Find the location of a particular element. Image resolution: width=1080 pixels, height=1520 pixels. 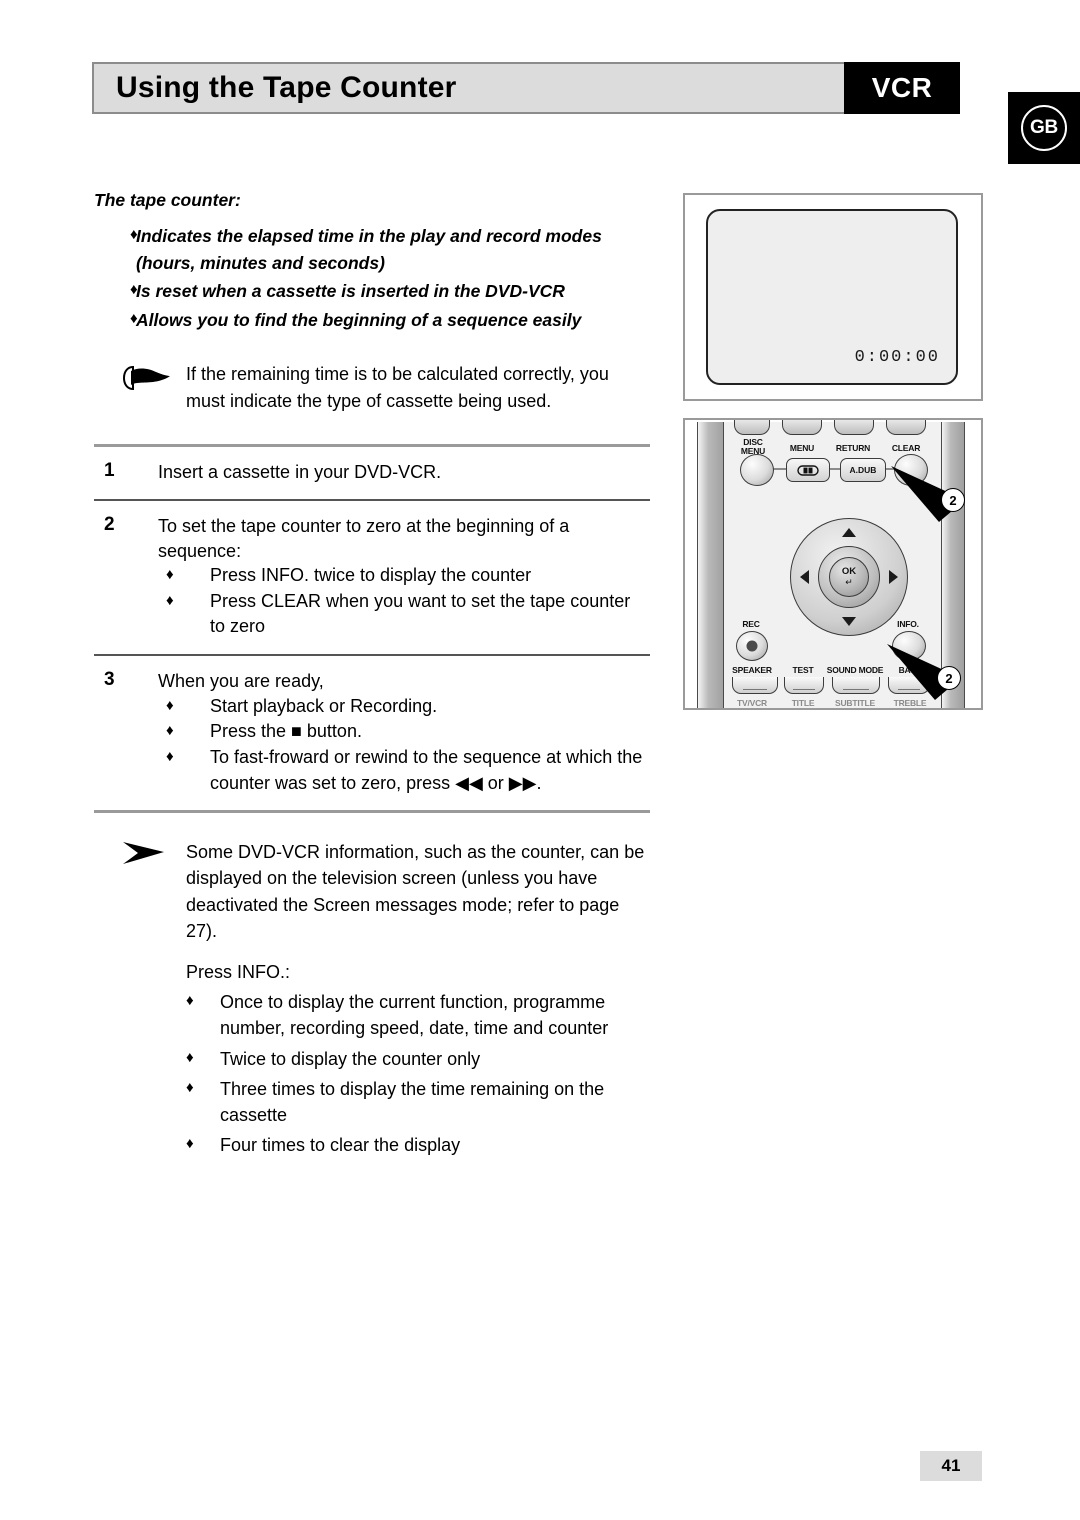

sound-mode-button is located at coordinates (856, 685).